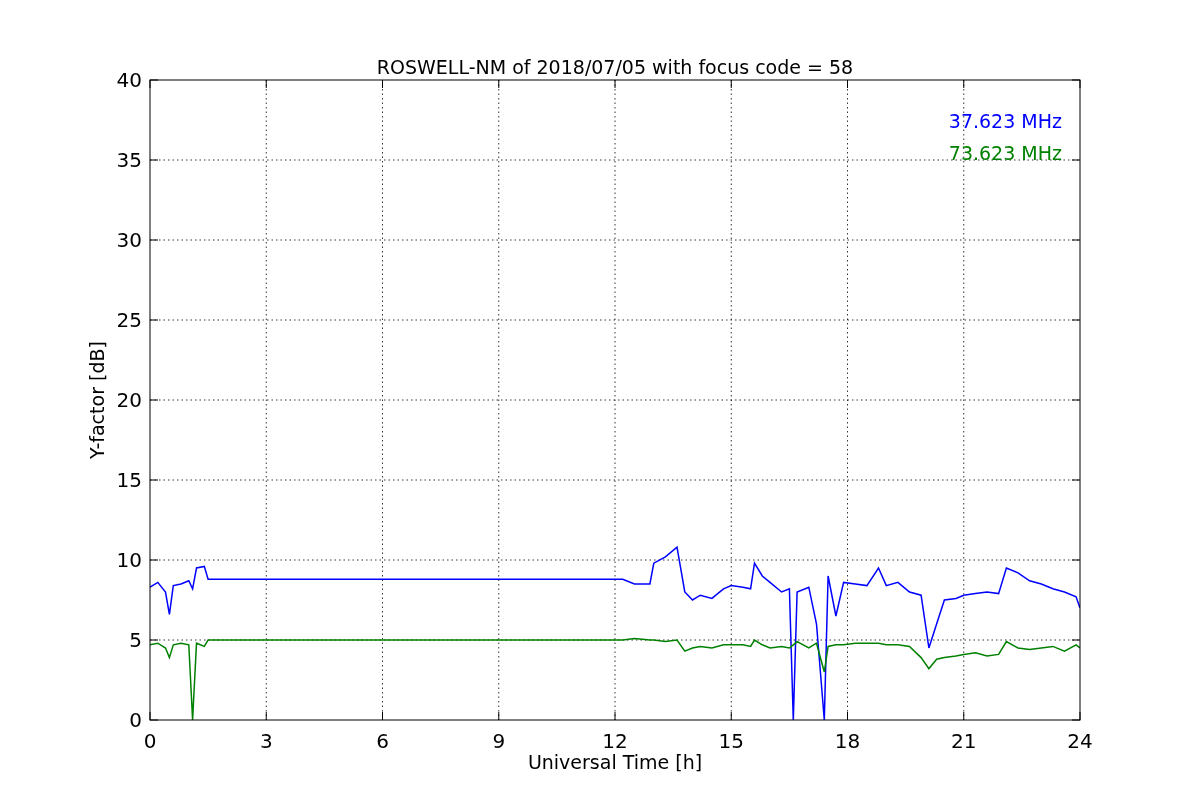  What do you see at coordinates (847, 741) in the screenshot?
I see `tick-label: 18` at bounding box center [847, 741].